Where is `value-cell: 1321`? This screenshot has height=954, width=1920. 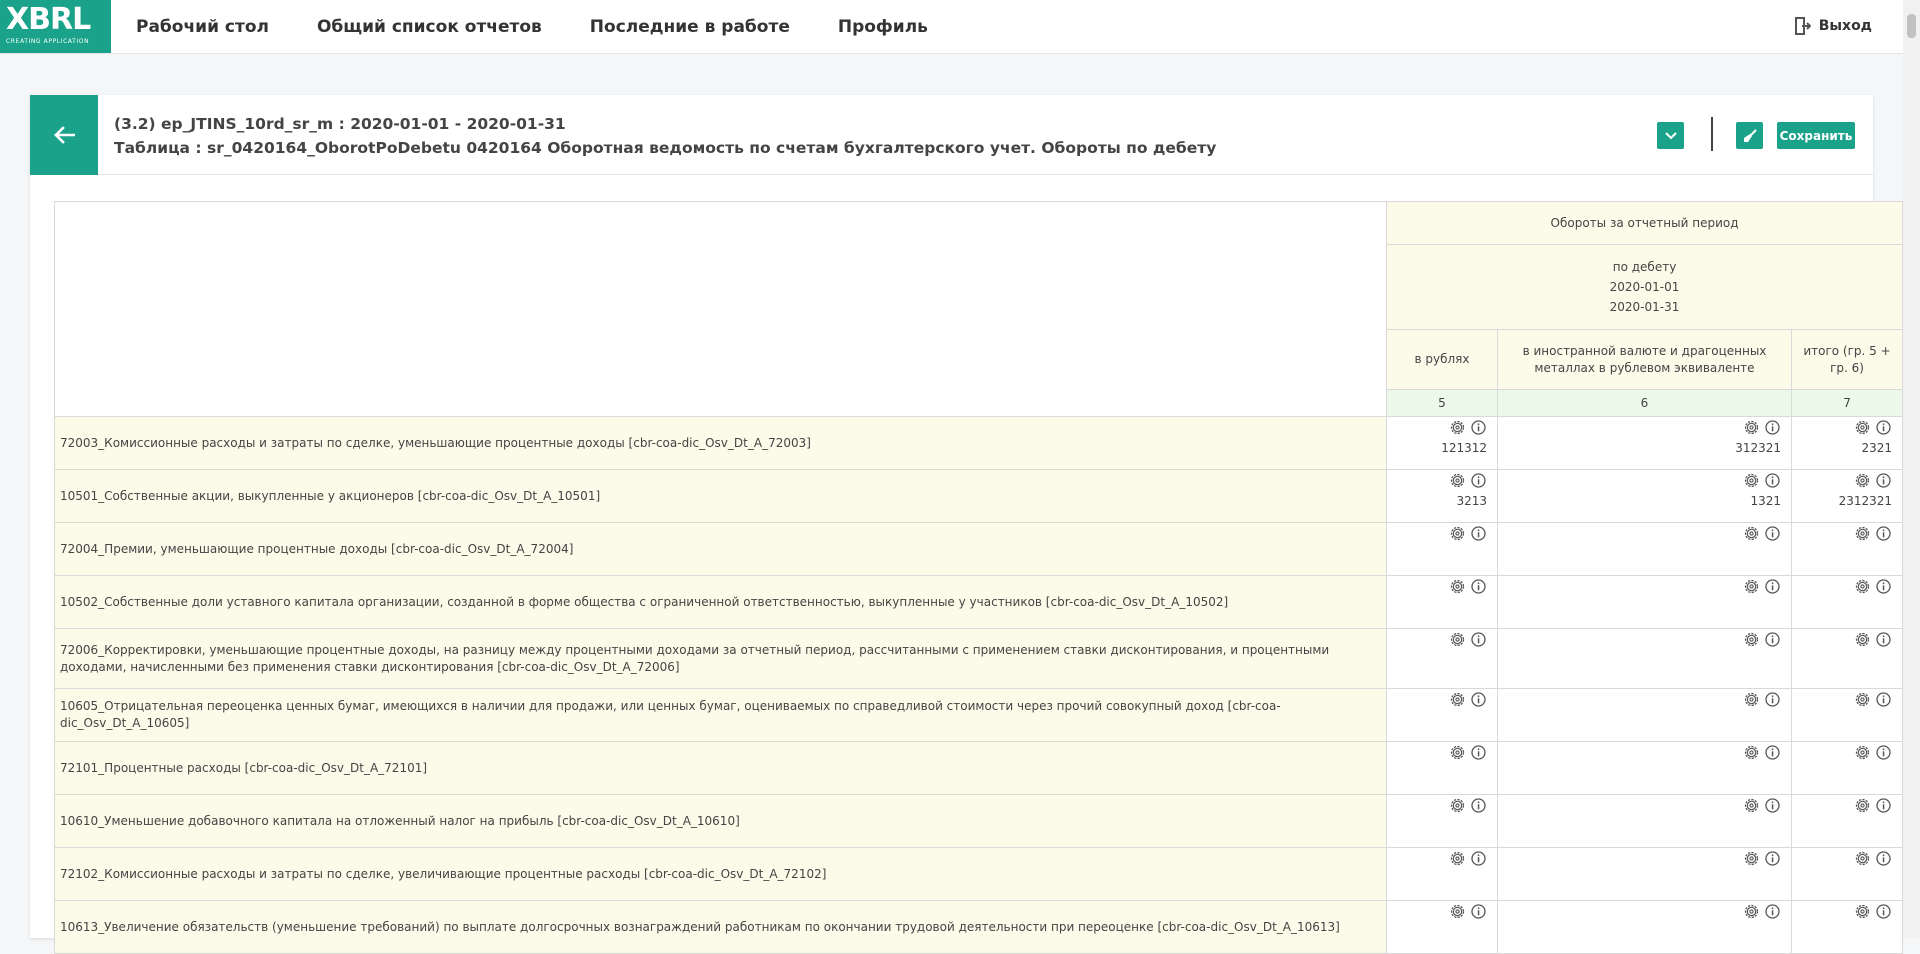
value-cell: 1321 is located at coordinates (1644, 496).